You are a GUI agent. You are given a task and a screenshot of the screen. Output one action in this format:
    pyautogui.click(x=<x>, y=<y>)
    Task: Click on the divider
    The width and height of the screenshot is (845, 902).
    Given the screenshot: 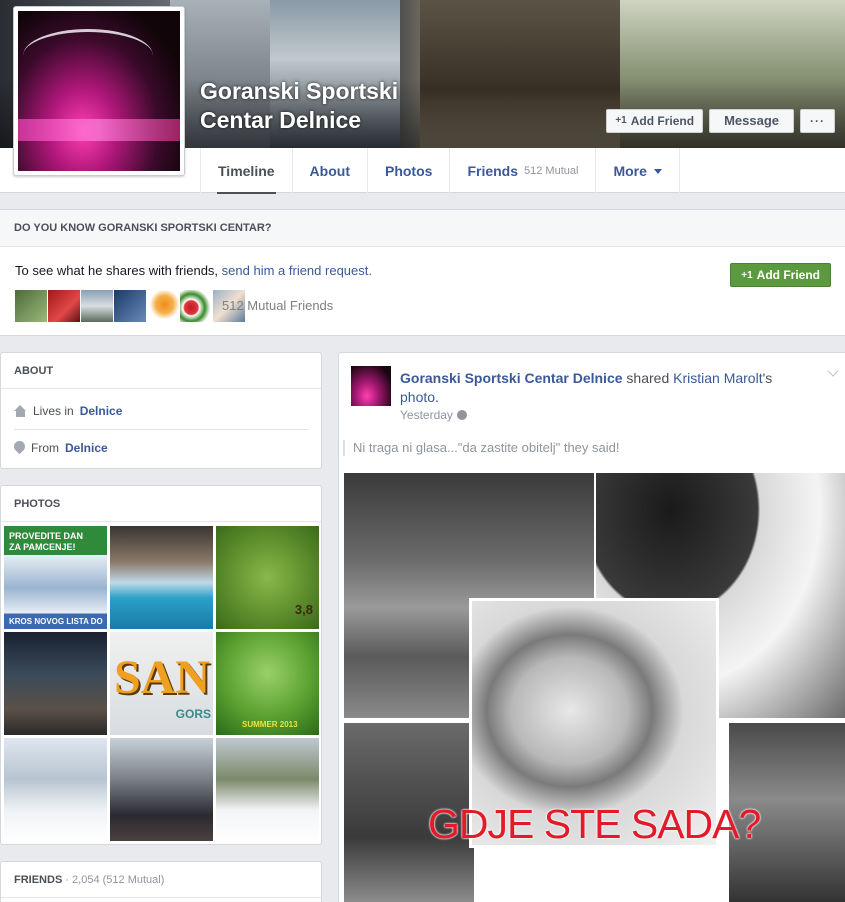 What is the action you would take?
    pyautogui.click(x=161, y=429)
    